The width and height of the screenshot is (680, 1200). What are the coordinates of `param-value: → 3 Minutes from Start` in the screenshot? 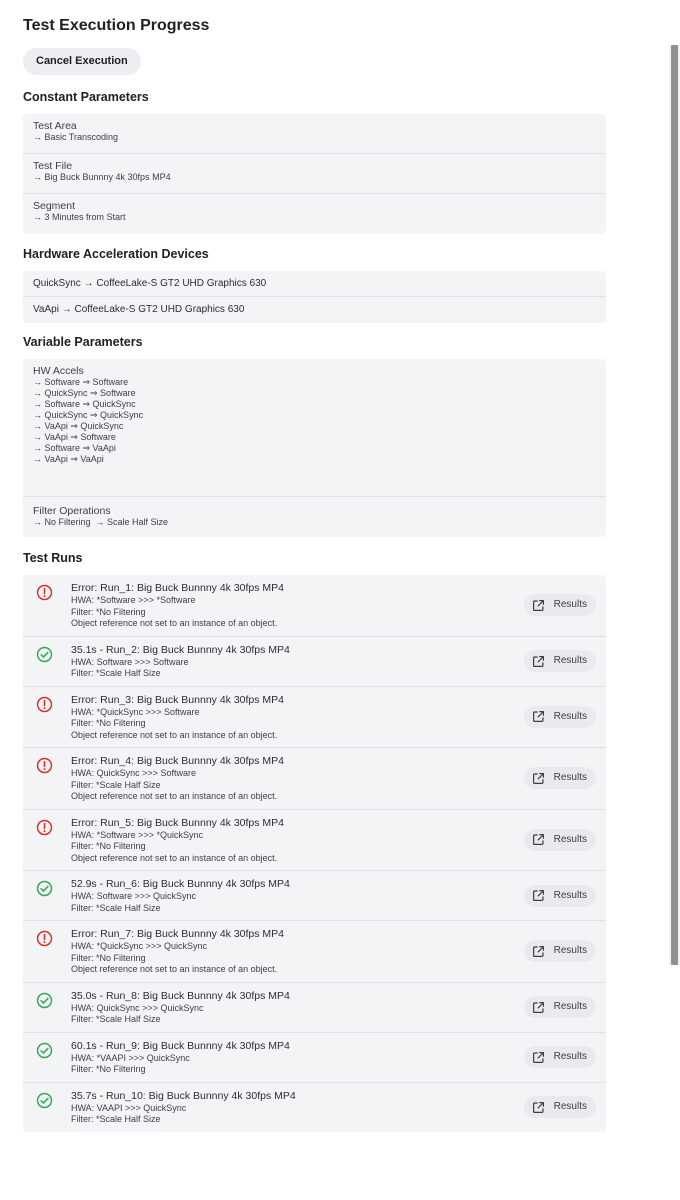 It's located at (79, 217).